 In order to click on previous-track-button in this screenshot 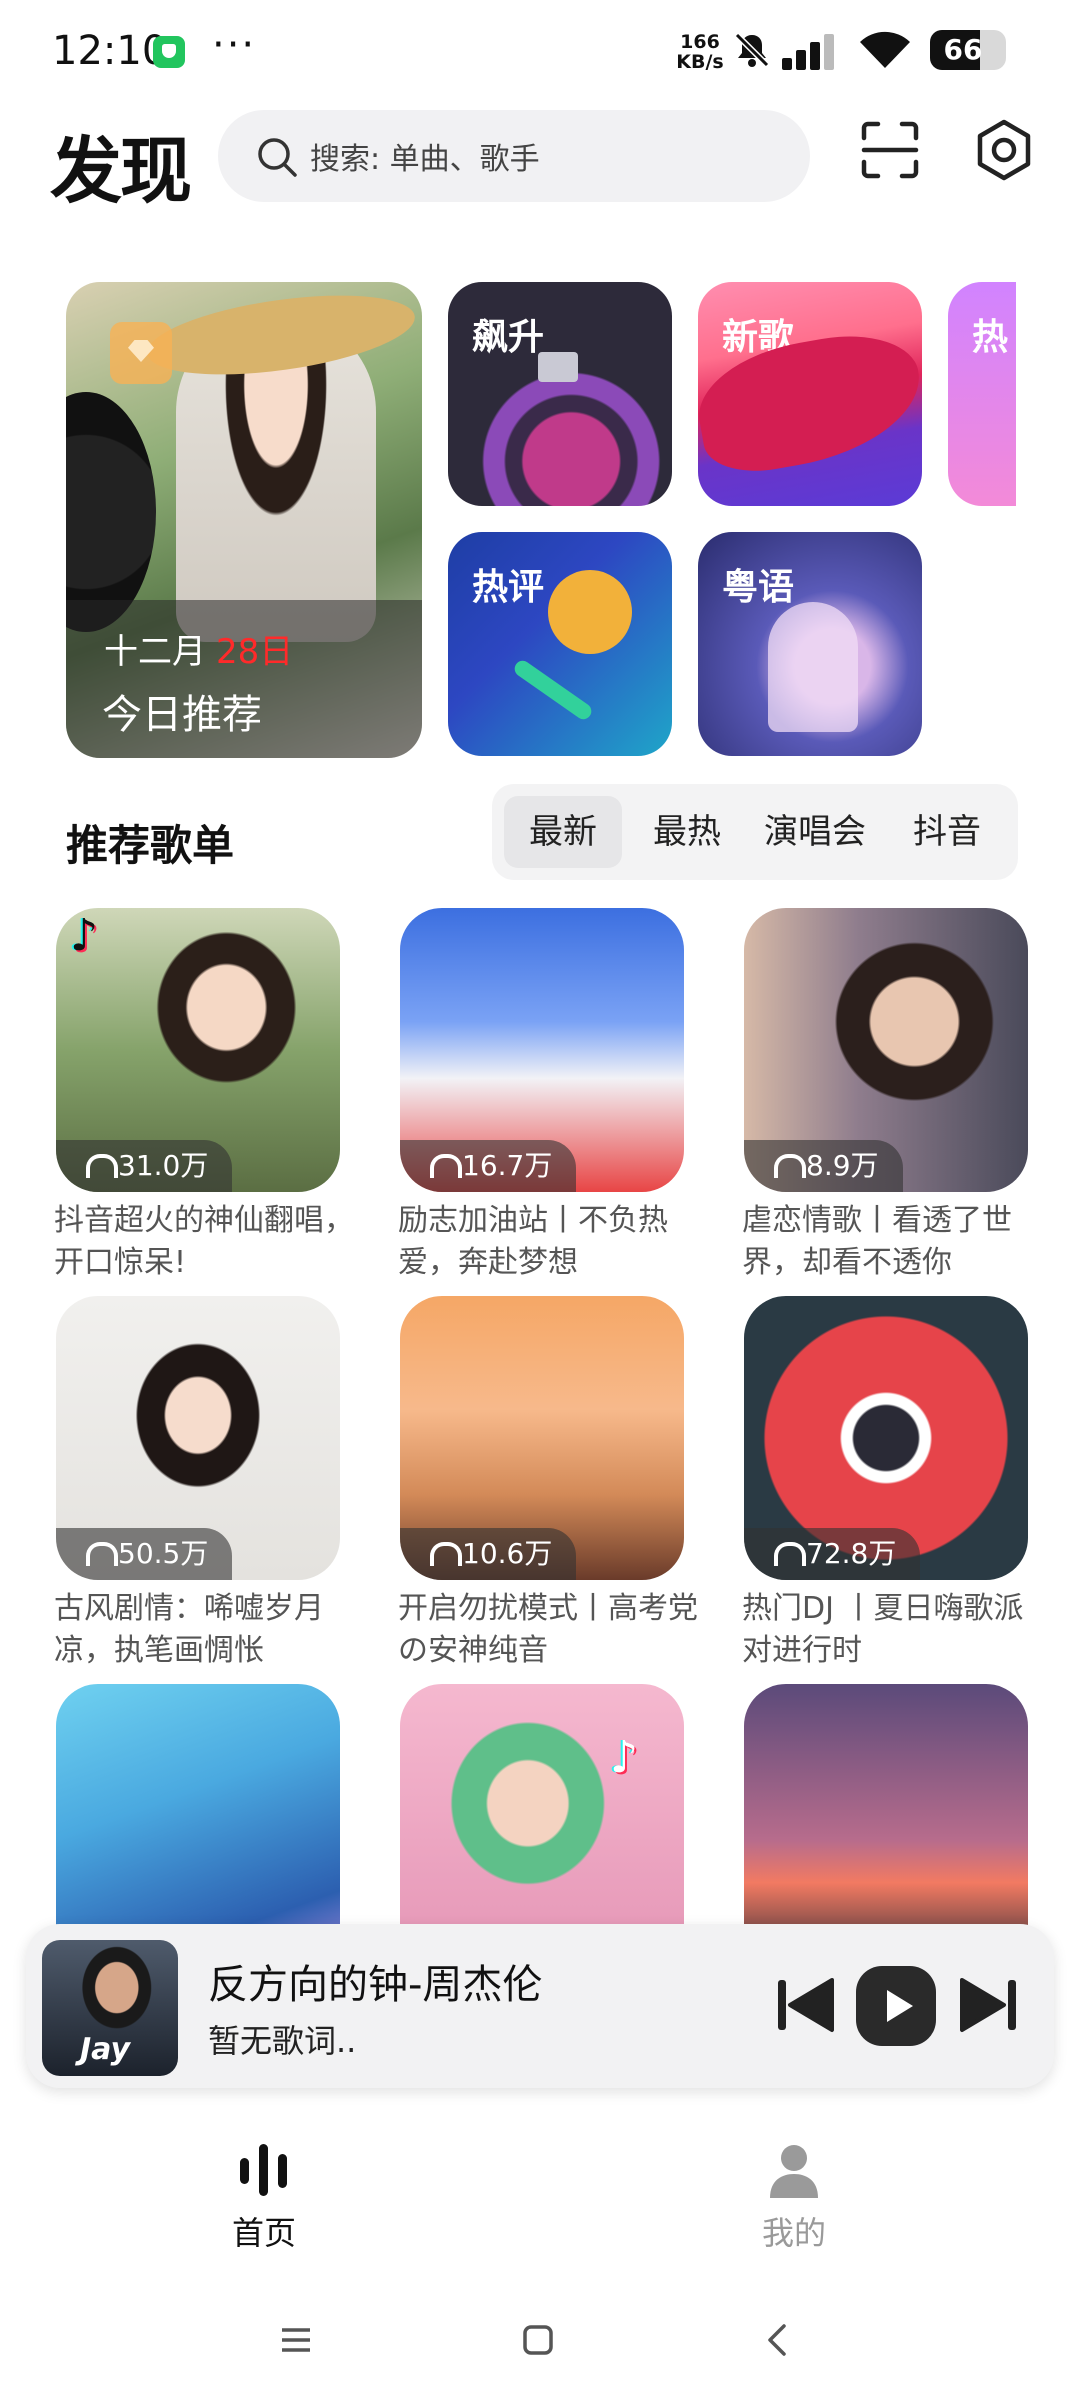, I will do `click(805, 2005)`.